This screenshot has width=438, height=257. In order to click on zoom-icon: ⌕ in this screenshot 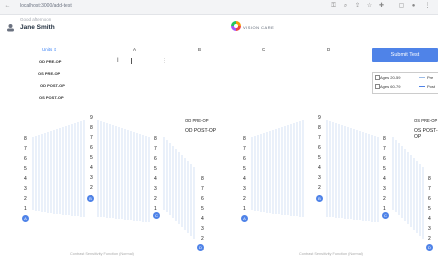, I will do `click(345, 6)`.